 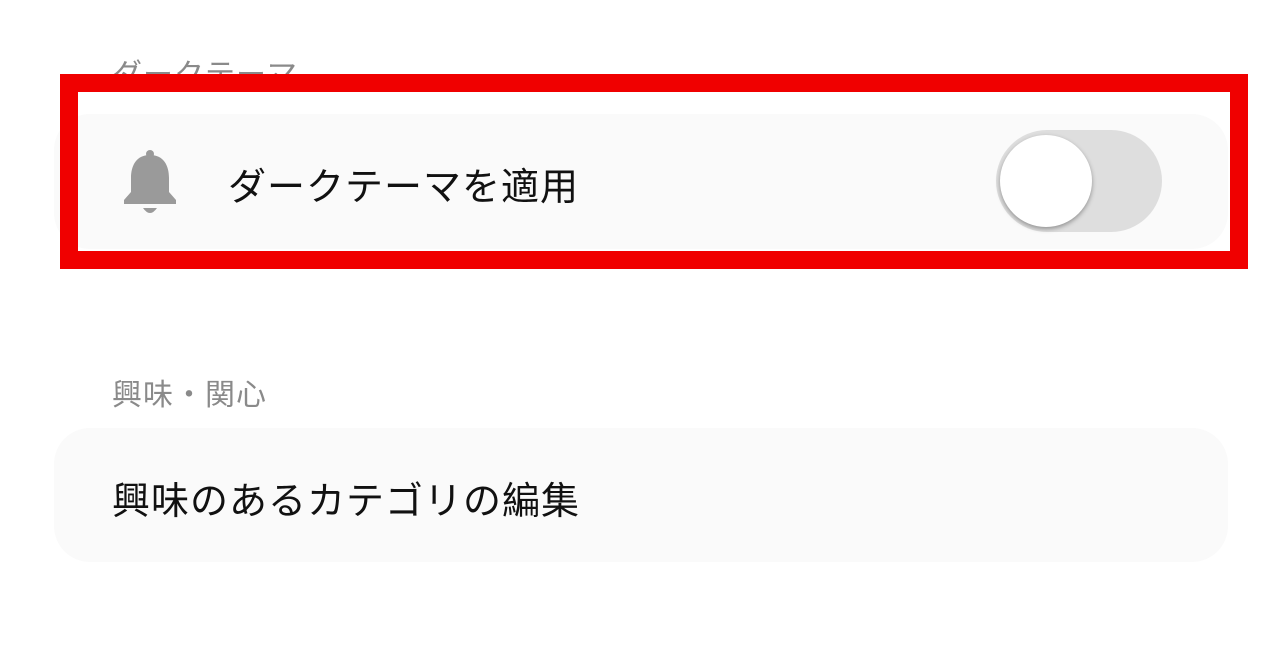 What do you see at coordinates (150, 181) in the screenshot?
I see `bell-icon` at bounding box center [150, 181].